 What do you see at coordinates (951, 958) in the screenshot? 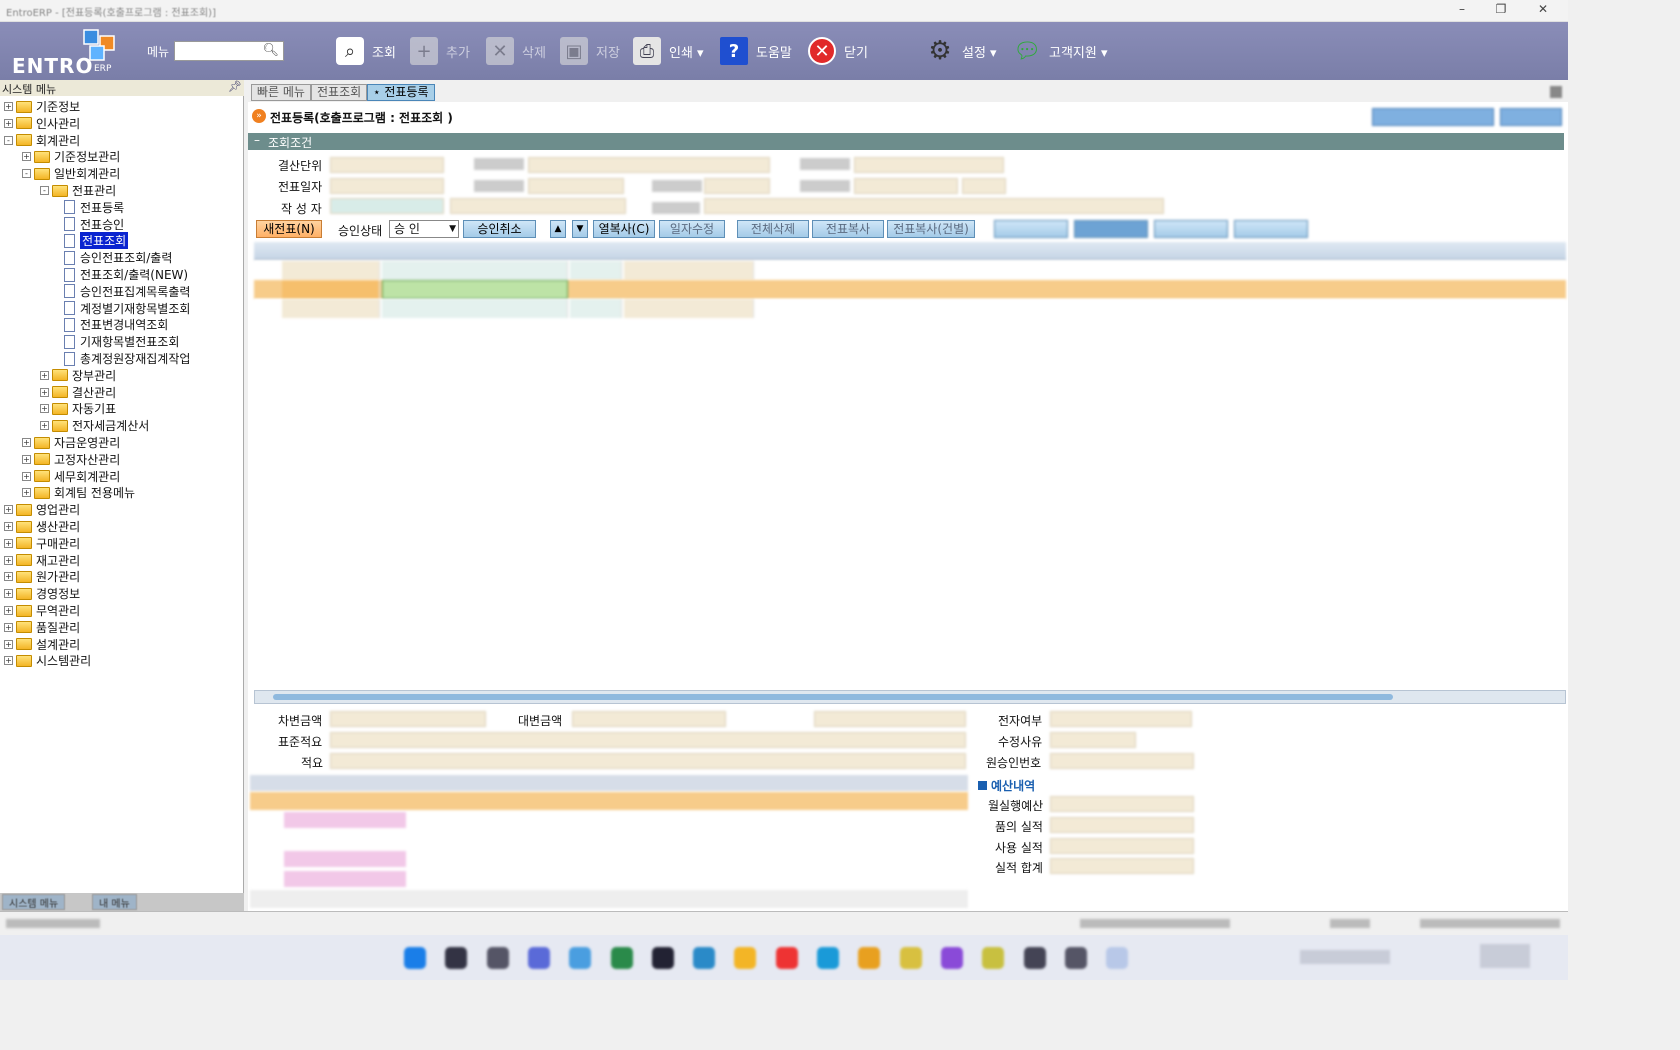
I see `vs-icon` at bounding box center [951, 958].